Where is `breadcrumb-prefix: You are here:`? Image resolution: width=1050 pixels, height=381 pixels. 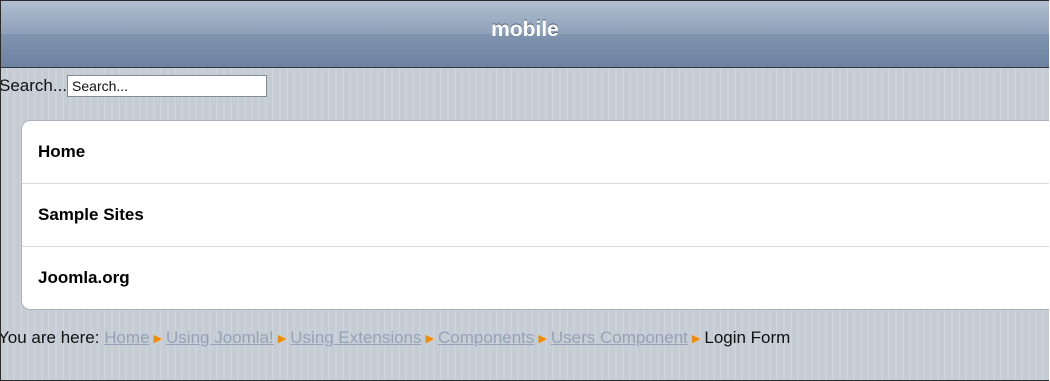
breadcrumb-prefix: You are here: is located at coordinates (50, 337).